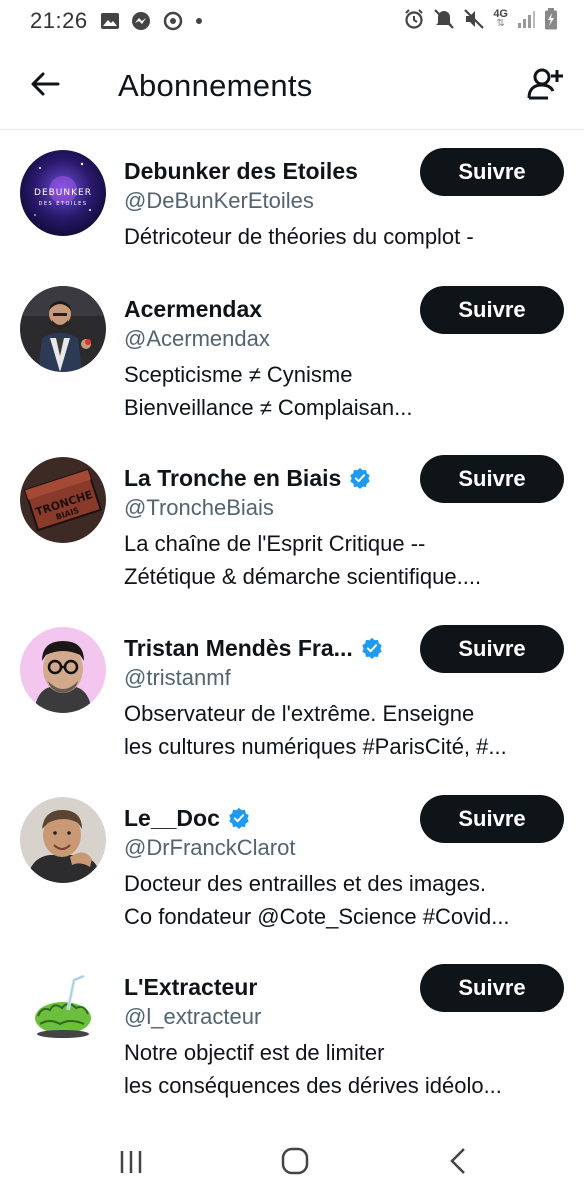 The height and width of the screenshot is (1200, 584). I want to click on user-name: La Tronche en Biais, so click(232, 478).